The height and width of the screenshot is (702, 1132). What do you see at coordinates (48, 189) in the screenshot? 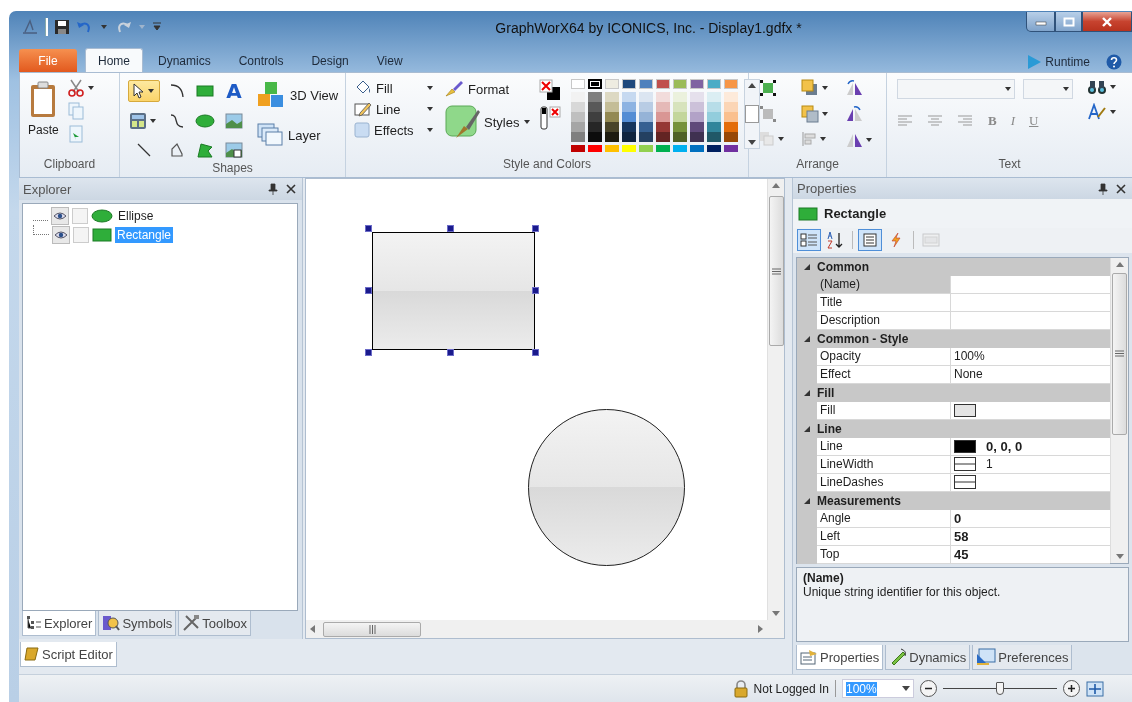
I see `panel-title: Explorer` at bounding box center [48, 189].